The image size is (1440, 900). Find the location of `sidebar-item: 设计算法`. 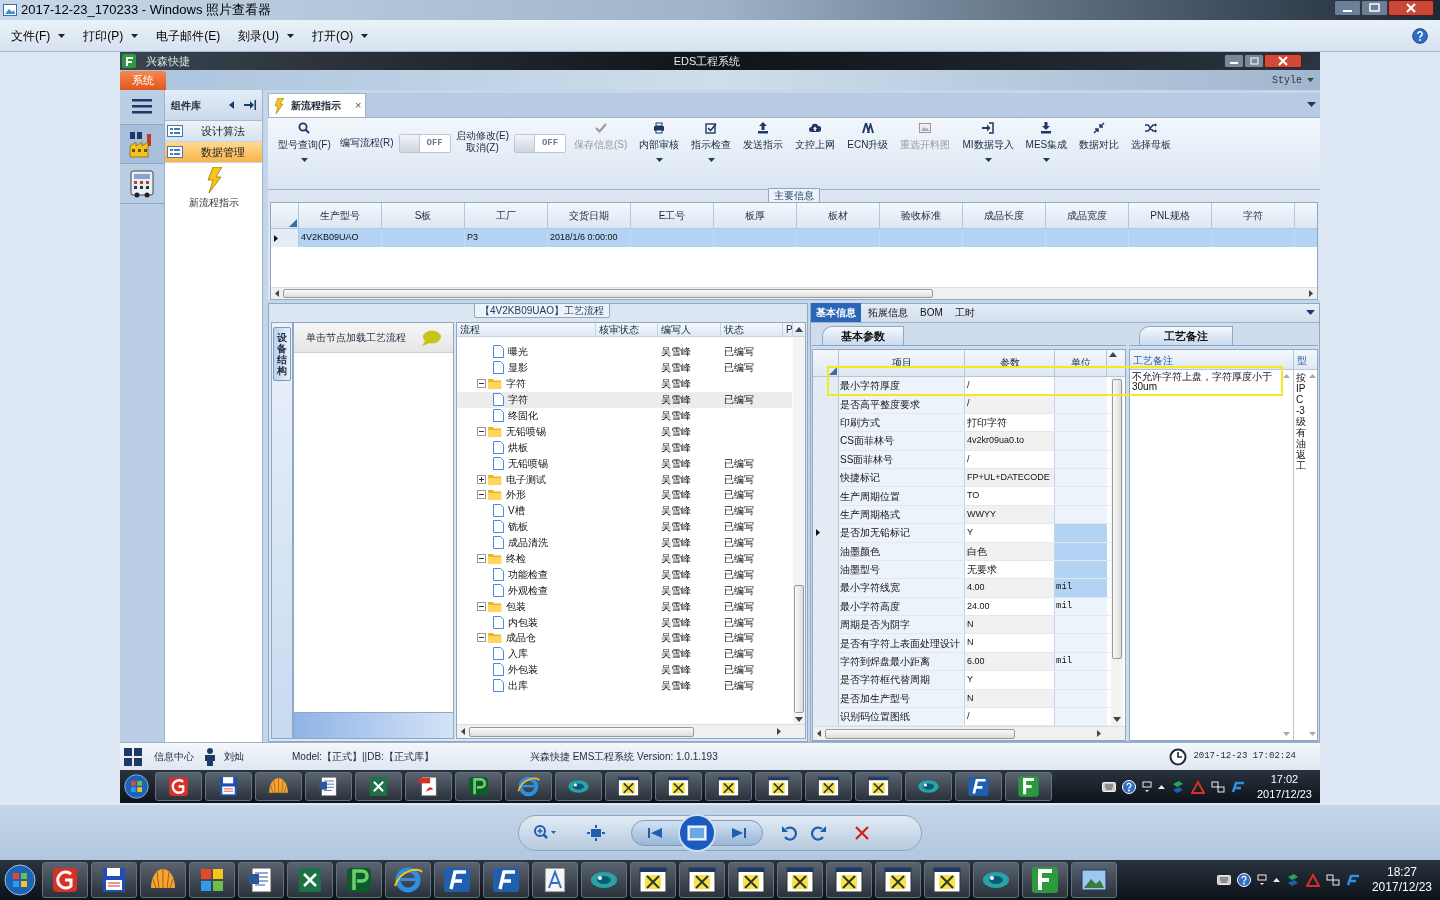

sidebar-item: 设计算法 is located at coordinates (213, 131).